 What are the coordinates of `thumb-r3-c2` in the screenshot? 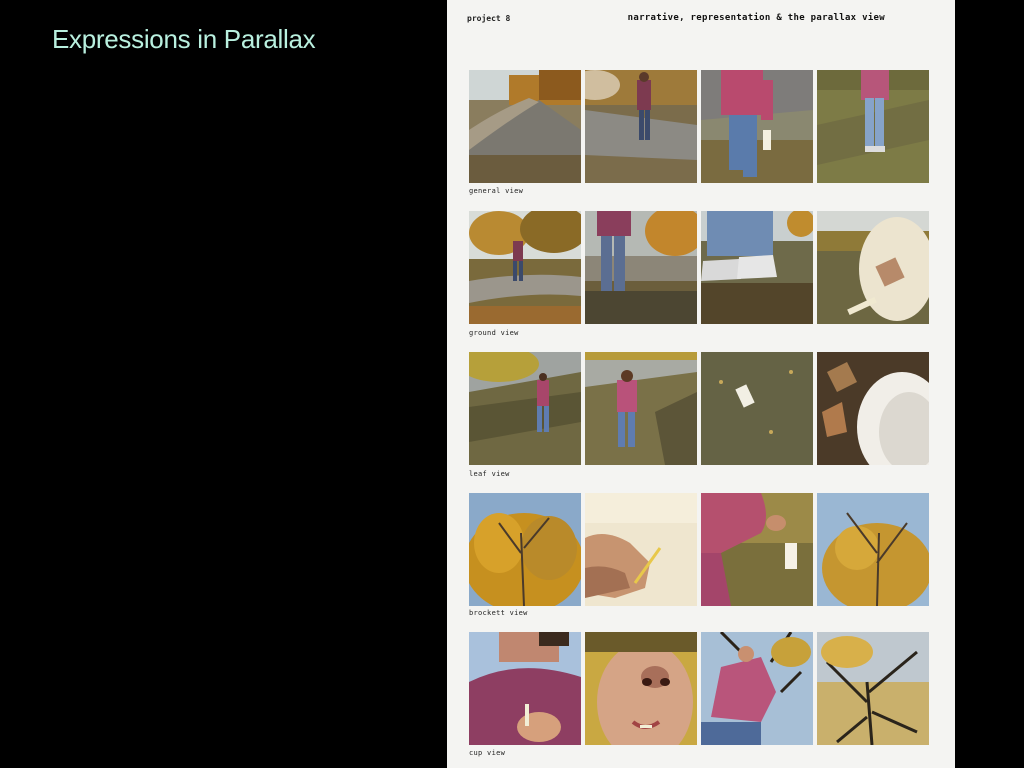 It's located at (641, 408).